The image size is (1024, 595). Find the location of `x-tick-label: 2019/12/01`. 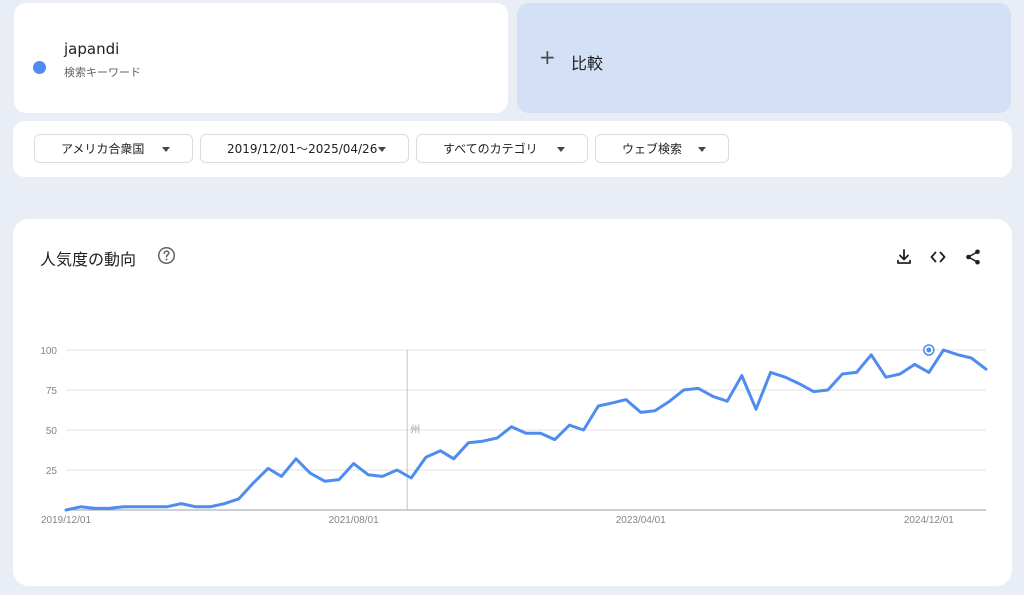

x-tick-label: 2019/12/01 is located at coordinates (66, 520).